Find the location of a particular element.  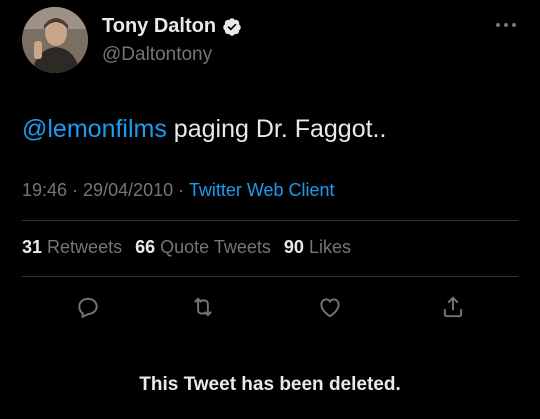

more-options-icon is located at coordinates (506, 25).